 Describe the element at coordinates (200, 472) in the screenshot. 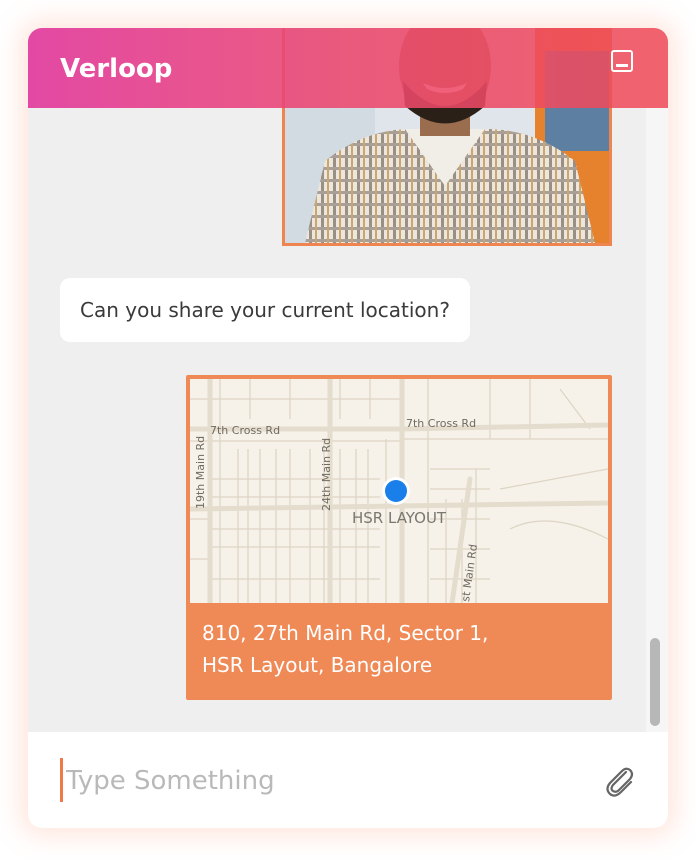

I see `map-label-19th-main: 19th Main Rd` at that location.